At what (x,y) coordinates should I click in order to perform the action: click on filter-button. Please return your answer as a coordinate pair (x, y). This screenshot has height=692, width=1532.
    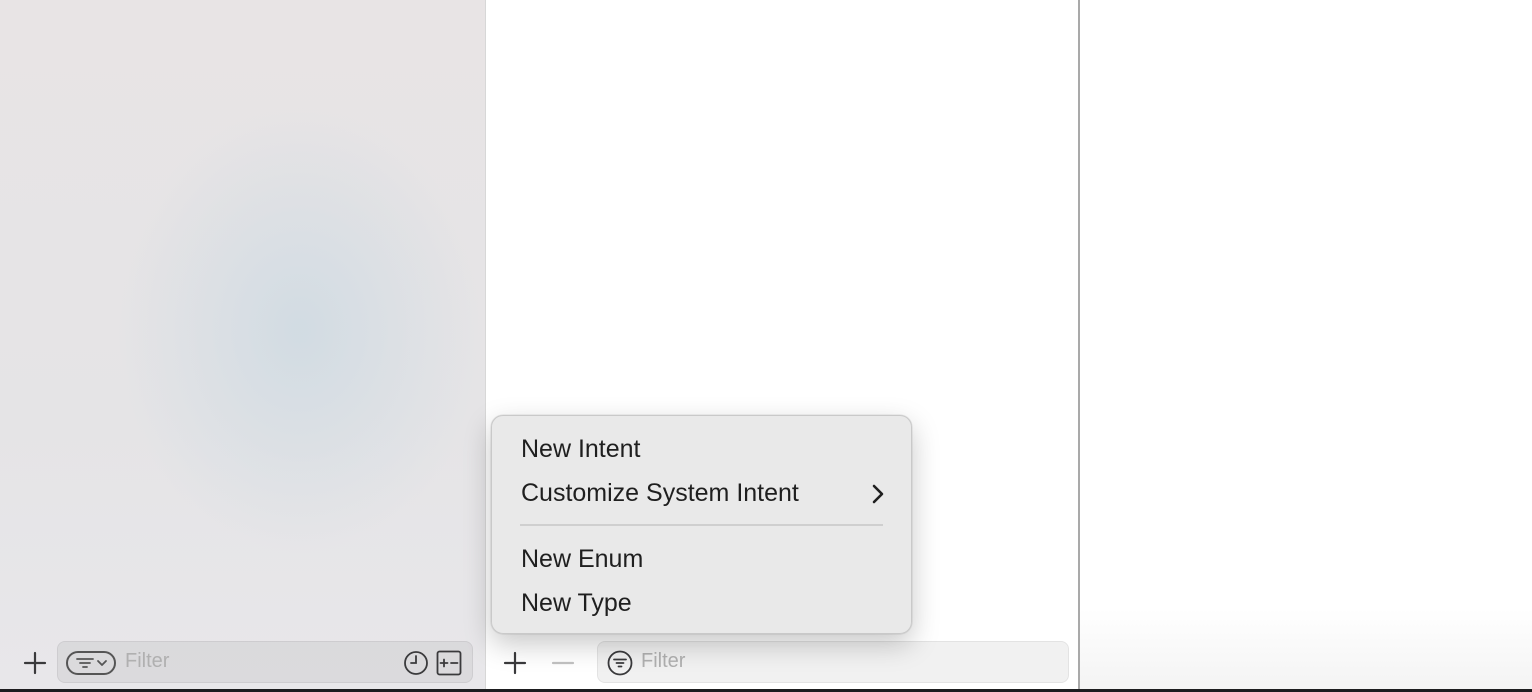
    Looking at the image, I should click on (620, 663).